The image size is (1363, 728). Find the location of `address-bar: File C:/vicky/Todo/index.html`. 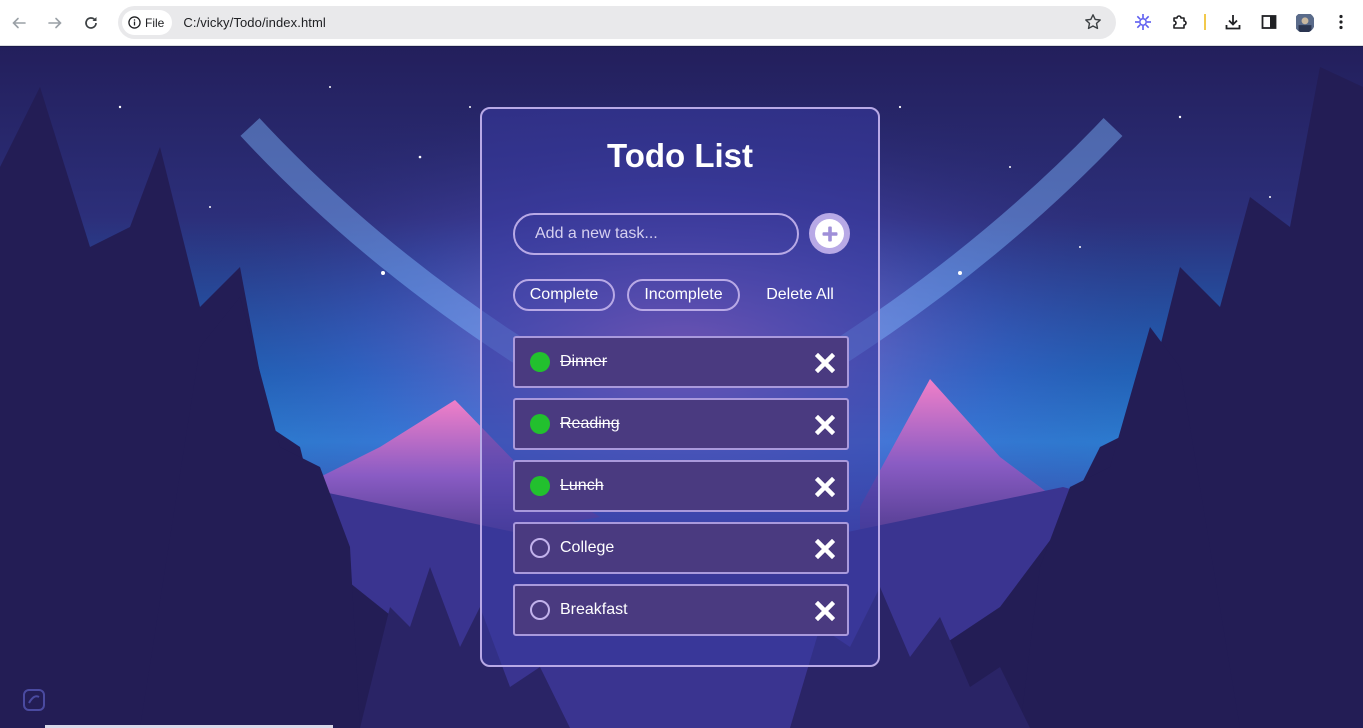

address-bar: File C:/vicky/Todo/index.html is located at coordinates (617, 22).